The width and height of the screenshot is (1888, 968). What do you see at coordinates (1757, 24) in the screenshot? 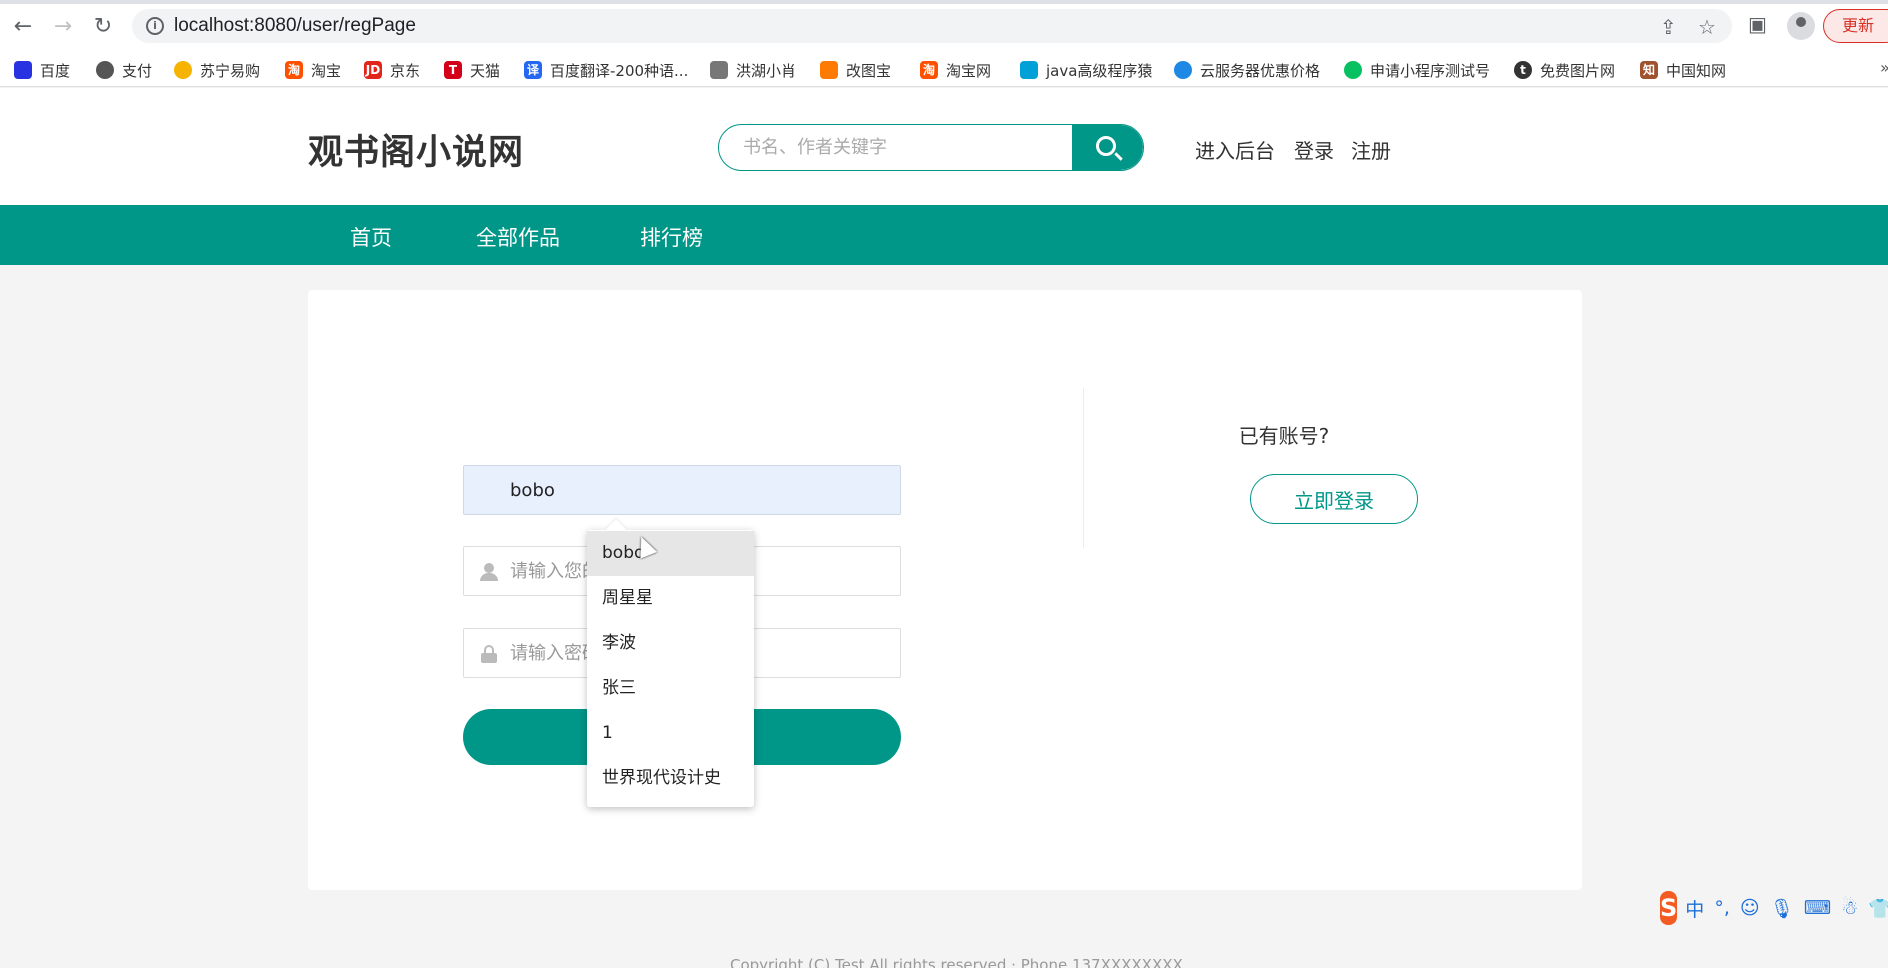
I see `side-panel-icon: ▣` at bounding box center [1757, 24].